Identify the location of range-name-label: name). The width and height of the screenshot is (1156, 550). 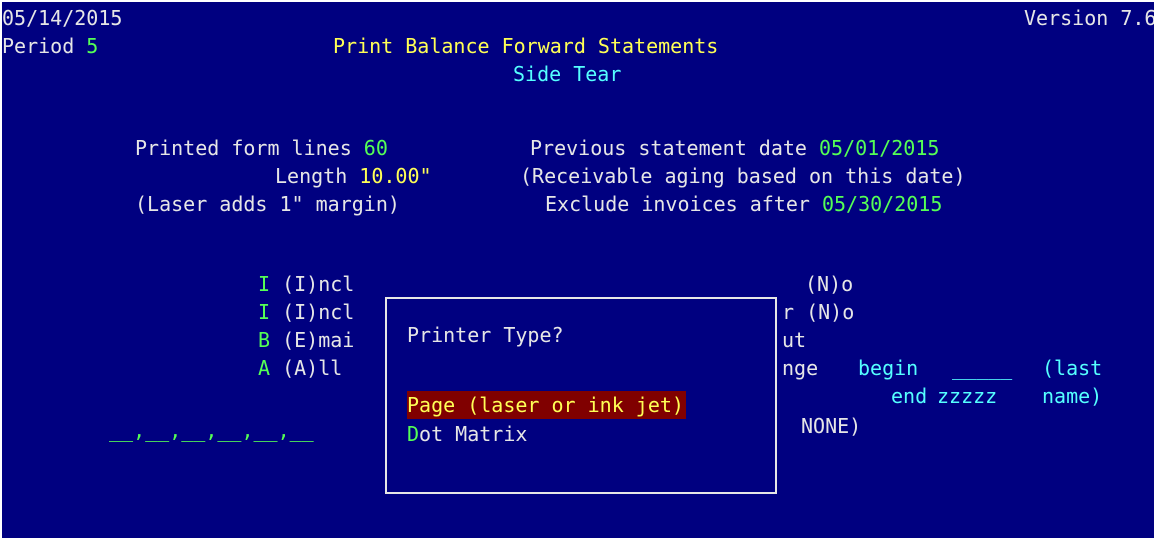
(1072, 396).